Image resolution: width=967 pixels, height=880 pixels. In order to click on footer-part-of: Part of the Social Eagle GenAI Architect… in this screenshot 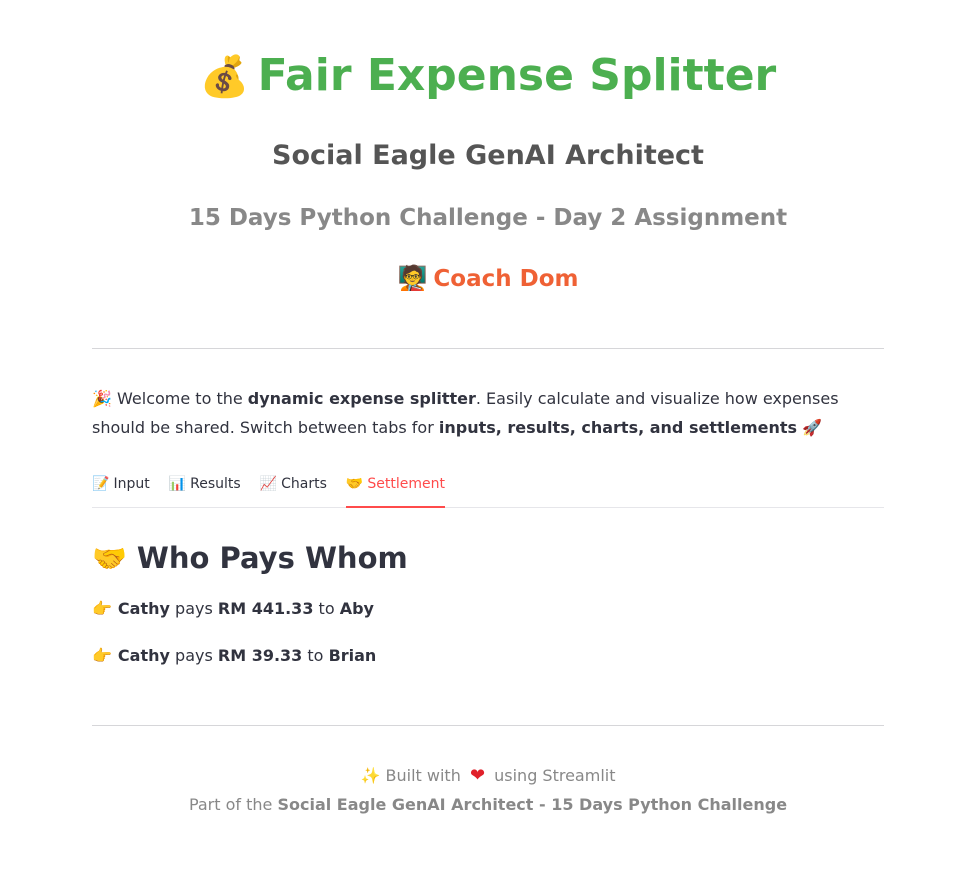, I will do `click(488, 805)`.